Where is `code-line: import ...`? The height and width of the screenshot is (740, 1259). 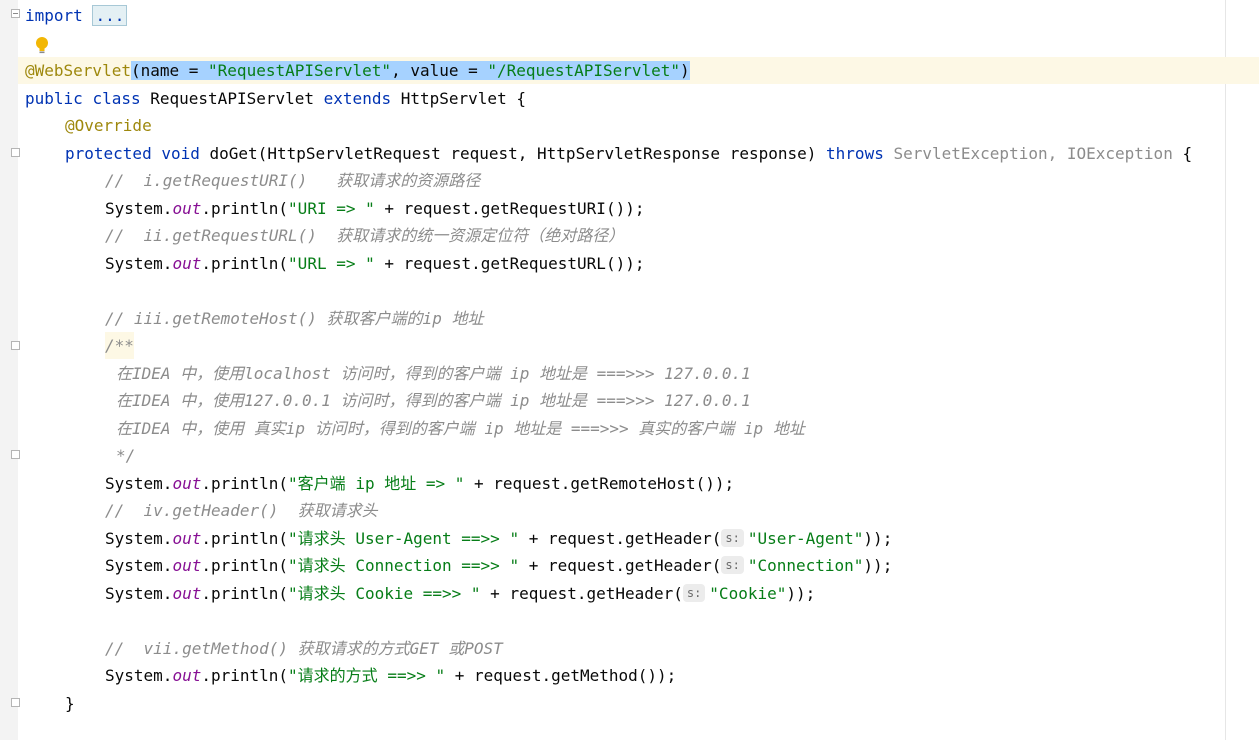 code-line: import ... is located at coordinates (76, 15).